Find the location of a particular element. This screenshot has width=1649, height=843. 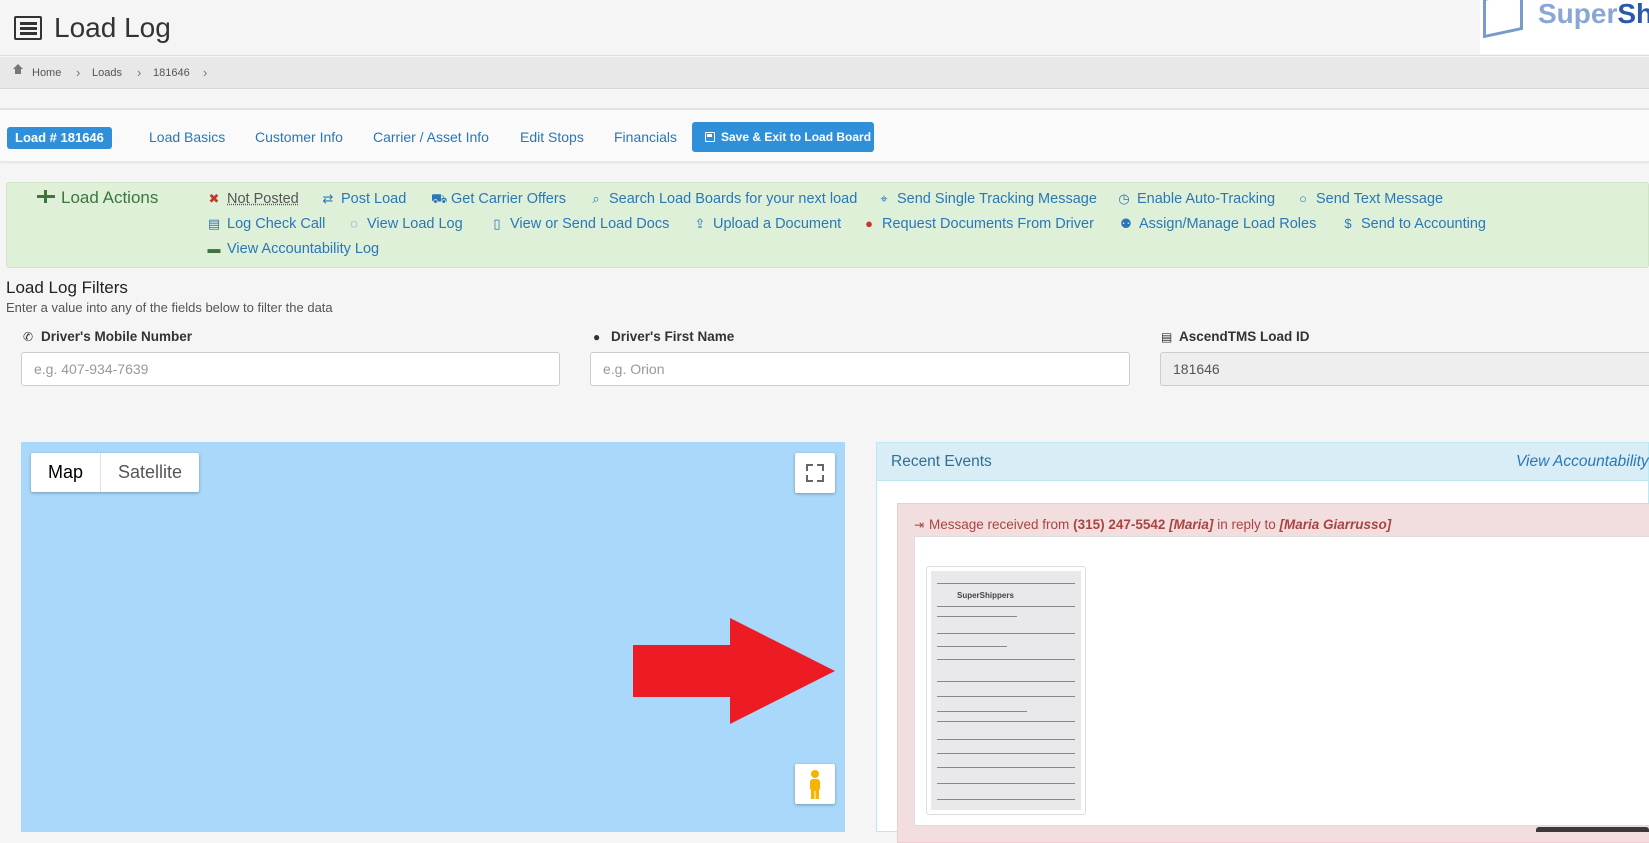

mobile-number-label-text: Driver's Mobile Number is located at coordinates (116, 336).